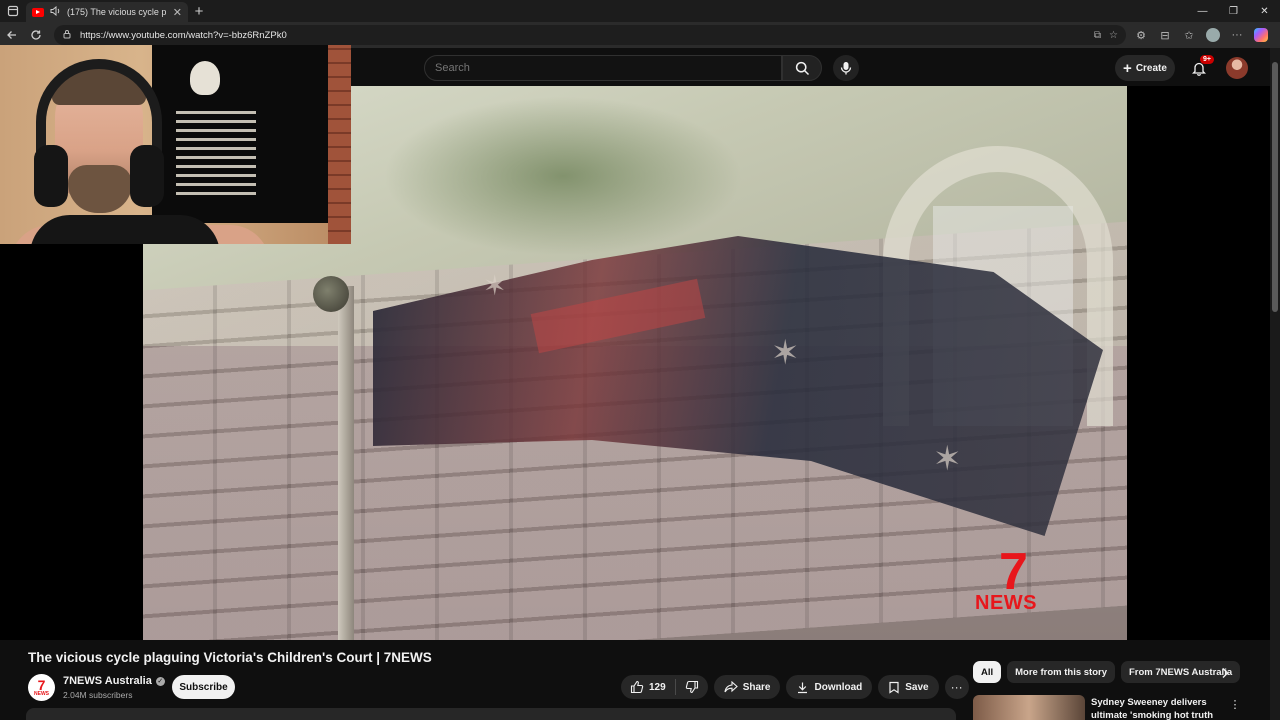  I want to click on like-count: 129, so click(657, 687).